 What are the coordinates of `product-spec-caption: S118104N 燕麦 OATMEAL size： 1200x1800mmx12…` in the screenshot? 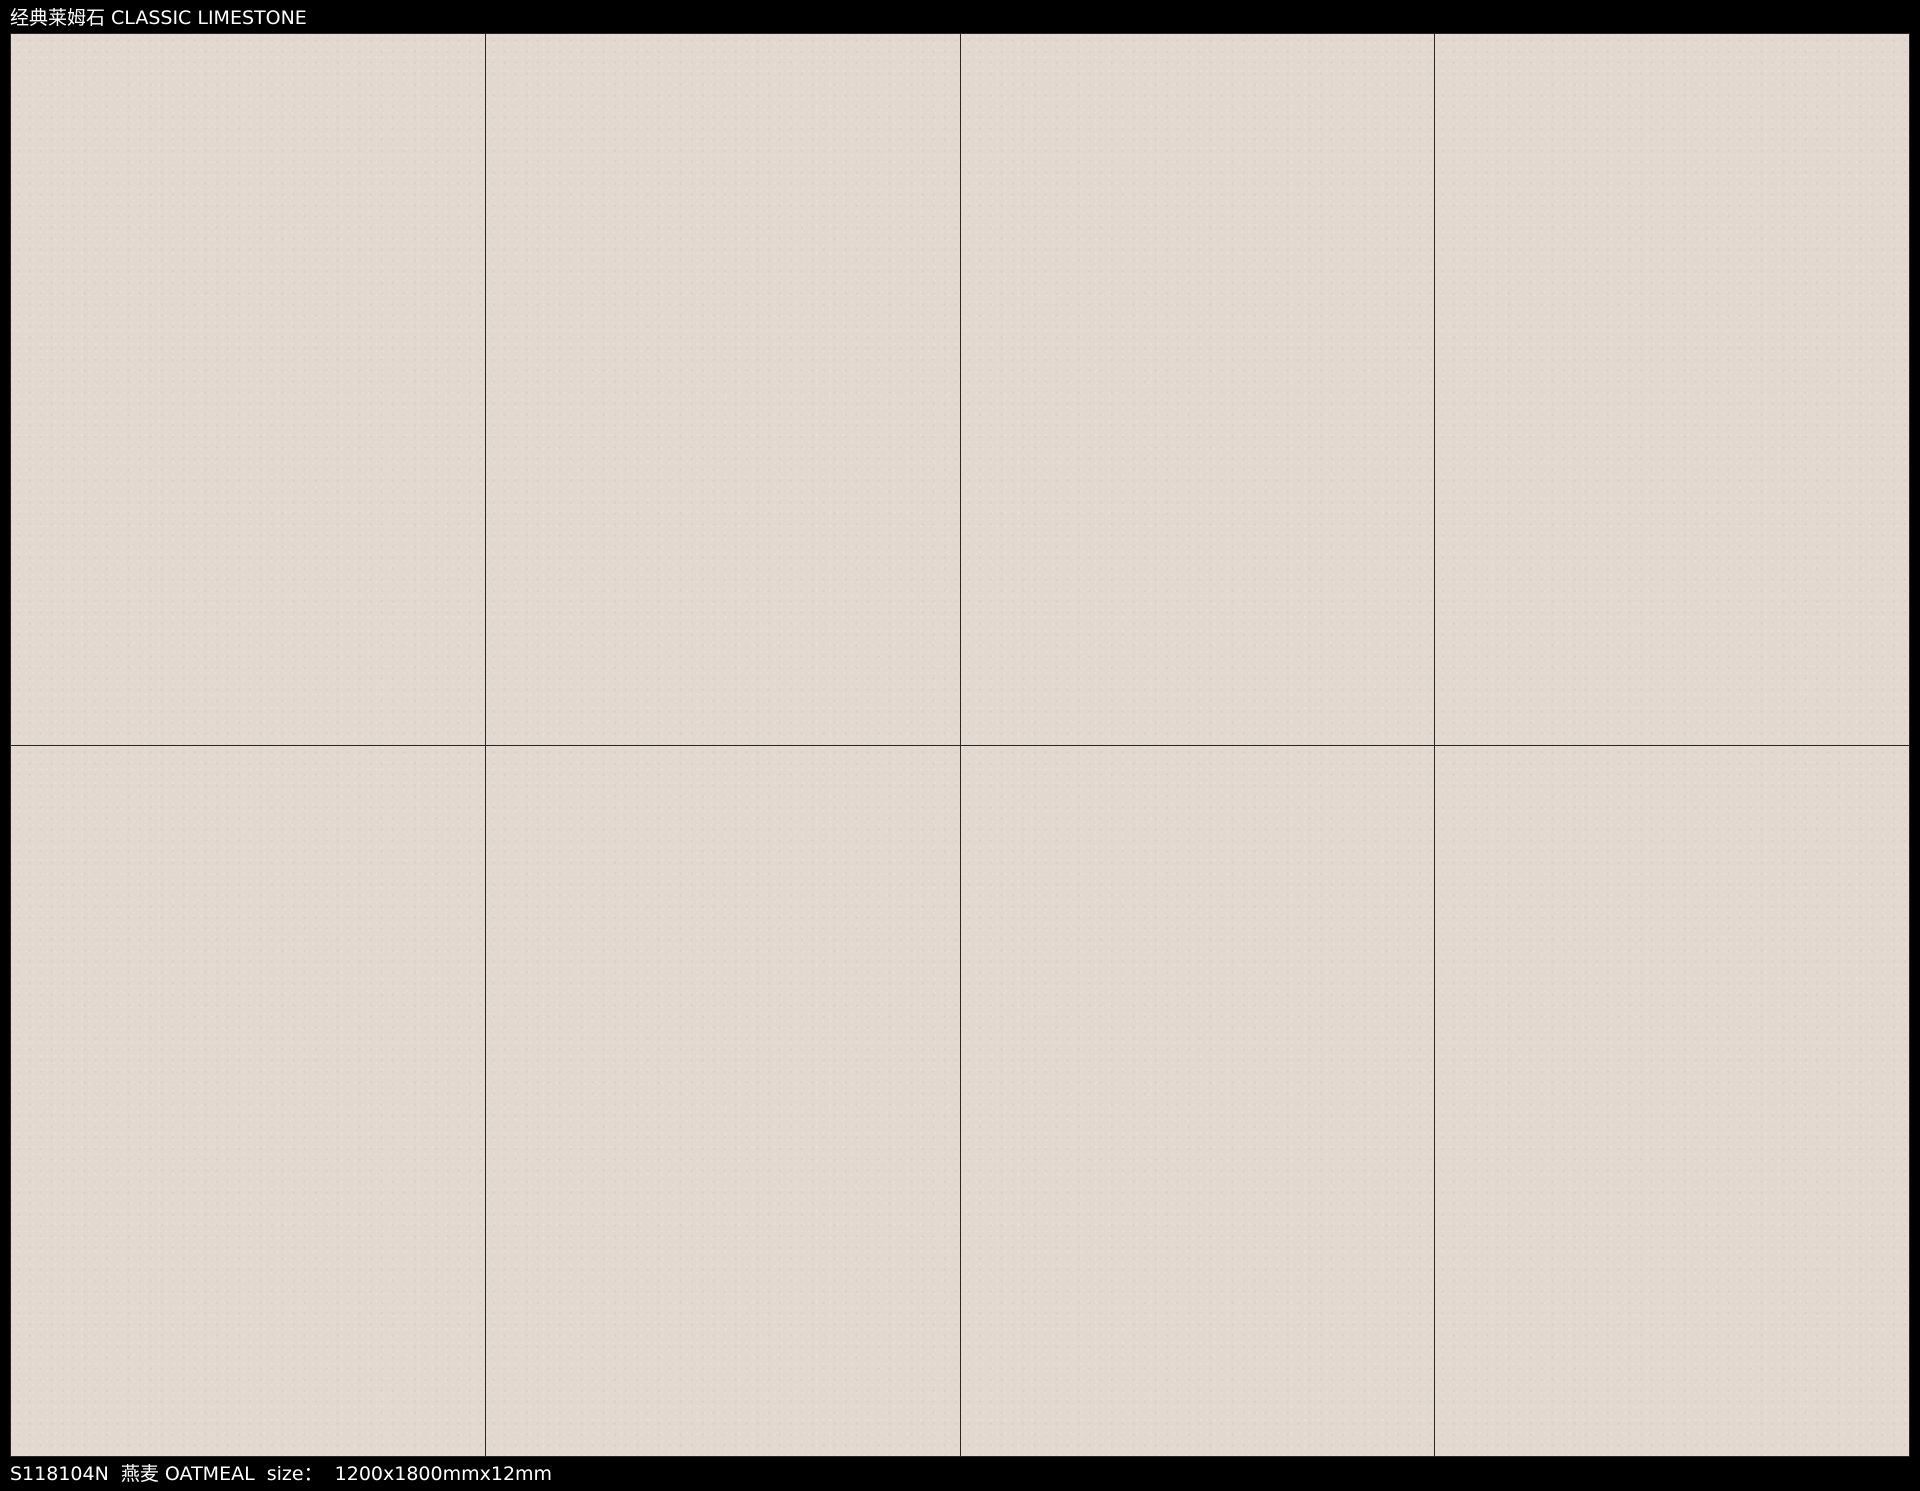 It's located at (281, 1474).